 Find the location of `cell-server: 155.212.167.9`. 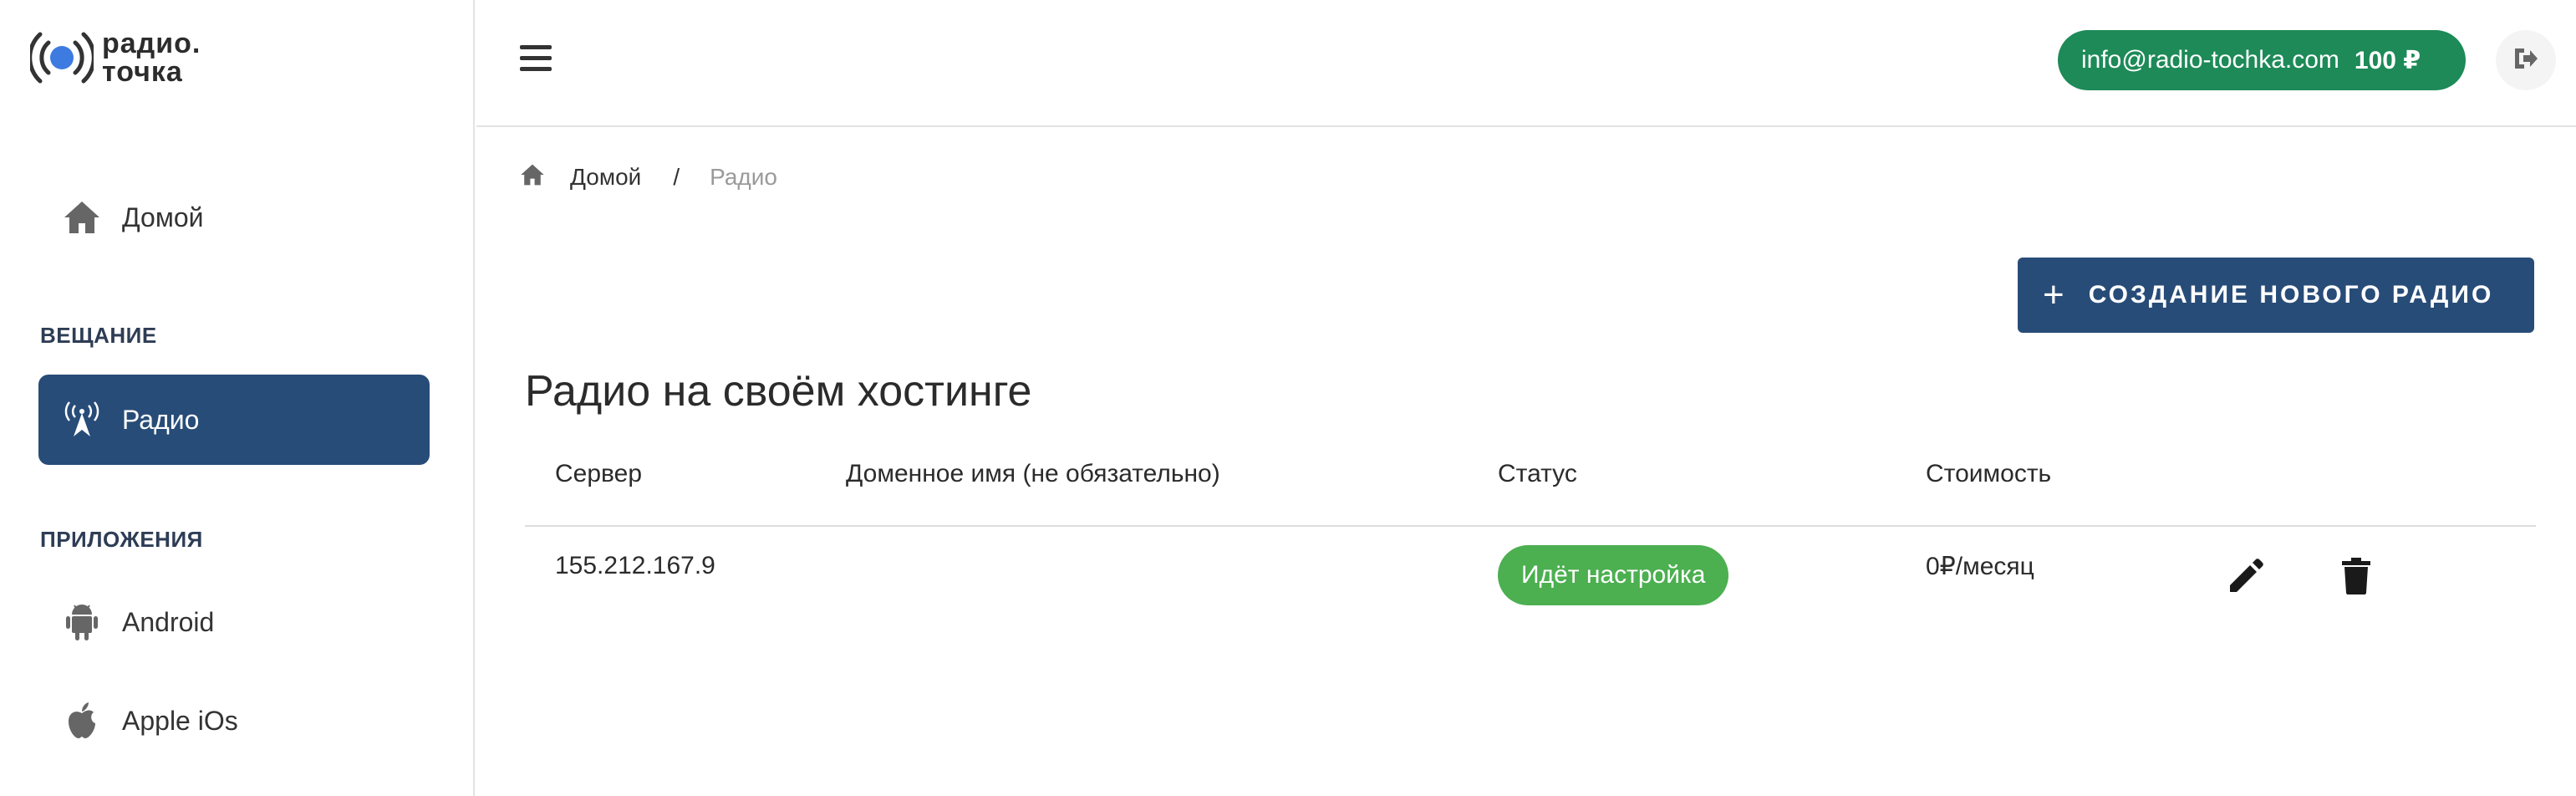

cell-server: 155.212.167.9 is located at coordinates (635, 566).